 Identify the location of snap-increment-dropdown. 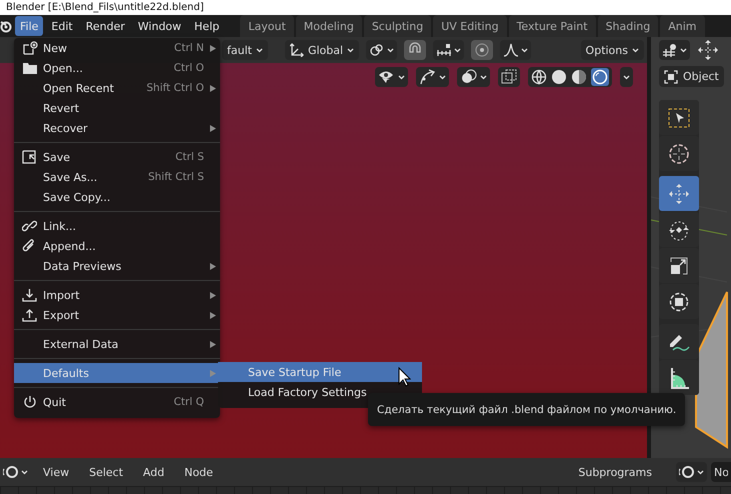
(448, 50).